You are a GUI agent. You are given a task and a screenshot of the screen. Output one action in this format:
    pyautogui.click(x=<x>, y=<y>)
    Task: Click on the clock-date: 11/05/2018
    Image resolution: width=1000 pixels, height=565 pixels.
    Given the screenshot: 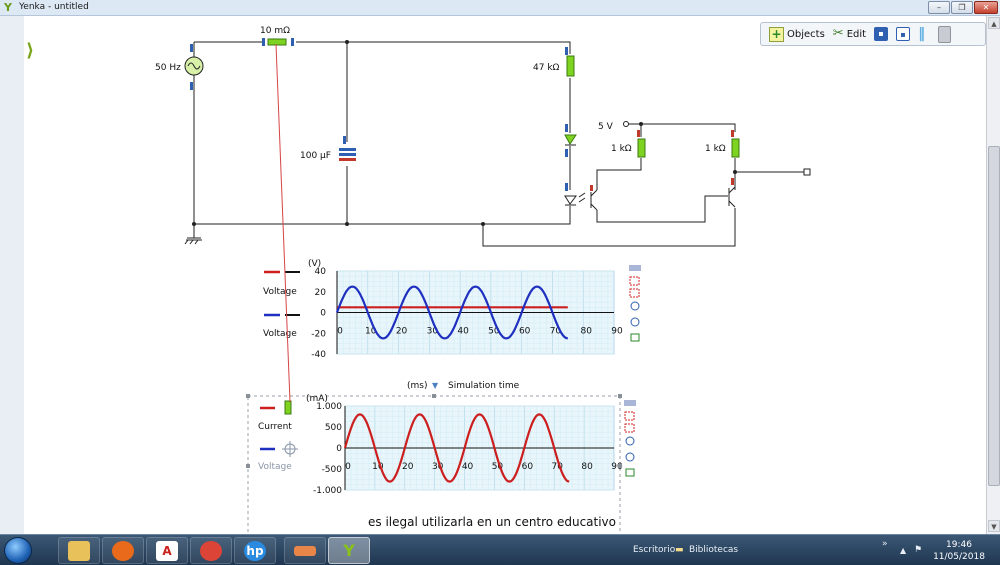 What is the action you would take?
    pyautogui.click(x=959, y=557)
    